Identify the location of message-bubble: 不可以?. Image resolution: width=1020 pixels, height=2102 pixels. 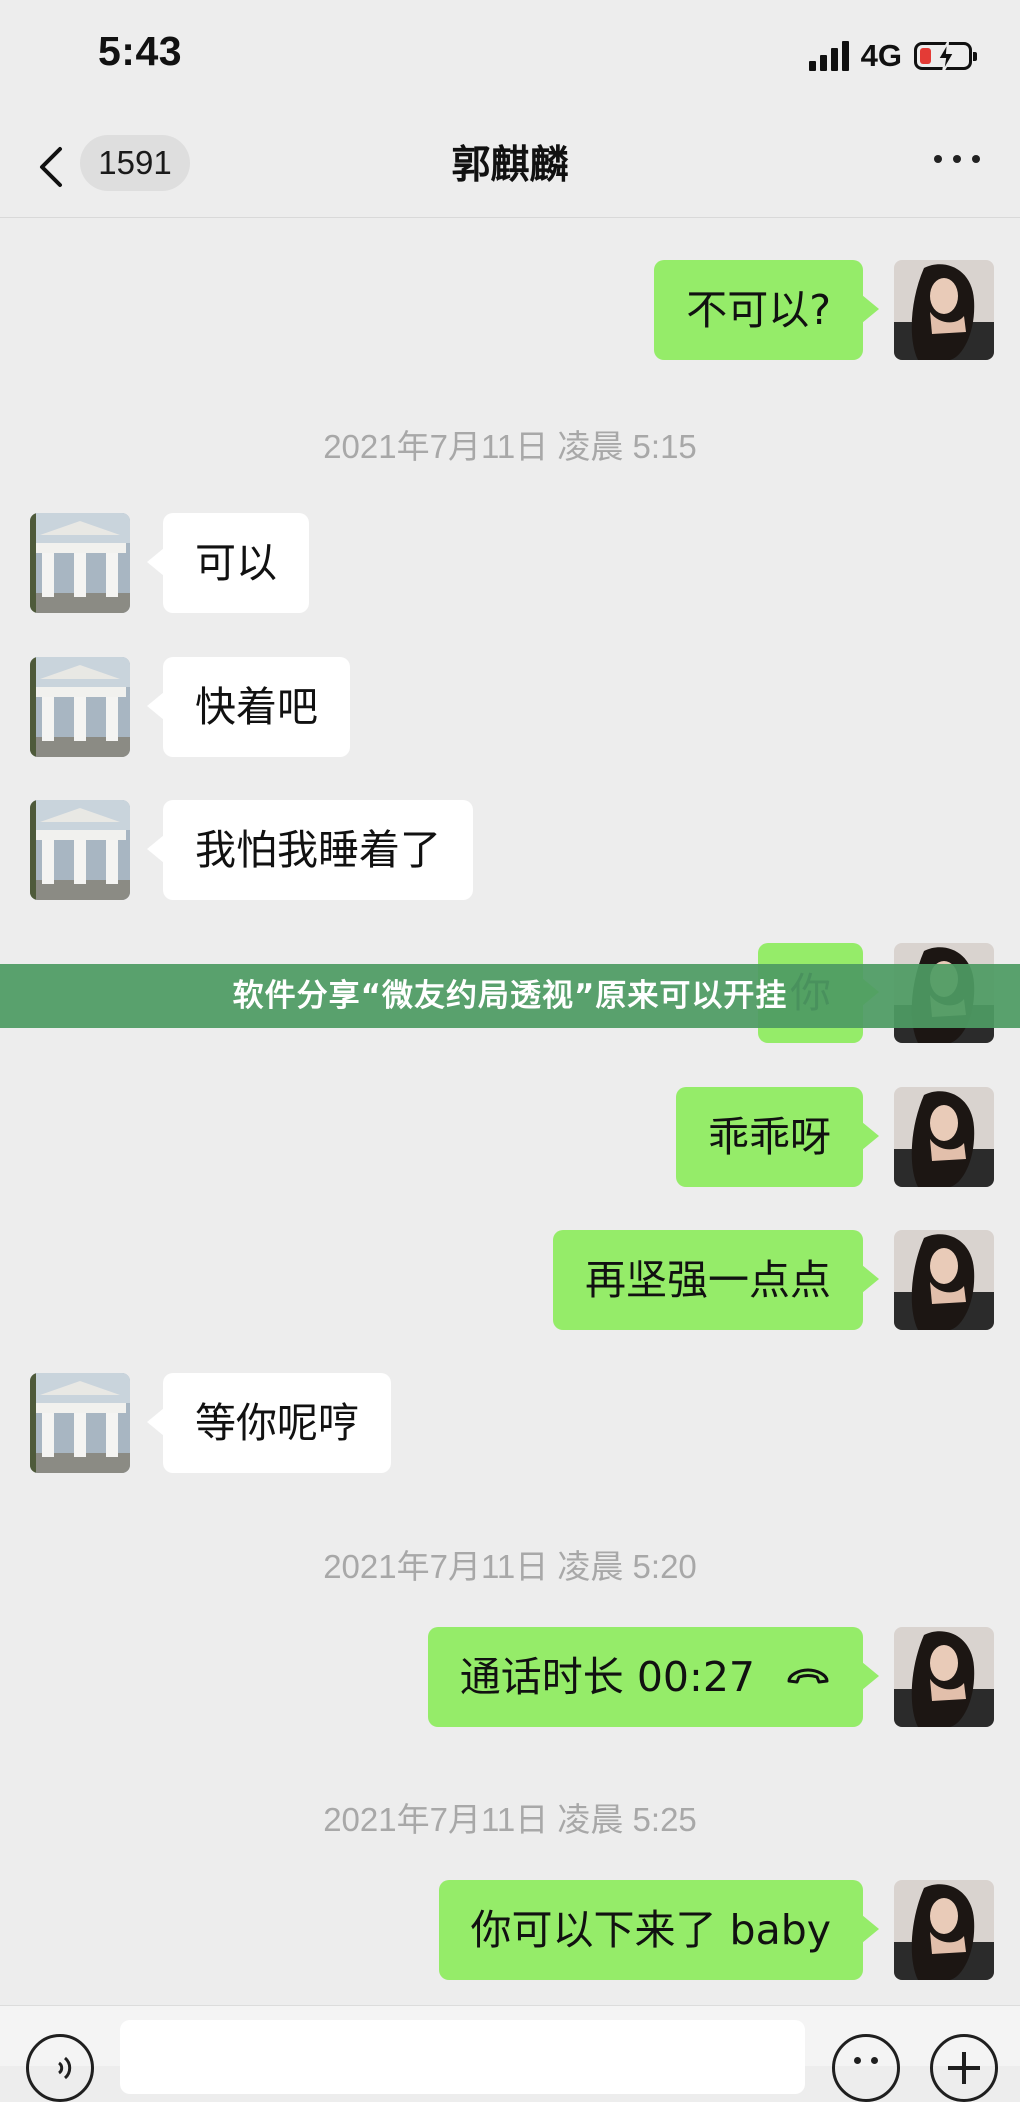
(766, 310).